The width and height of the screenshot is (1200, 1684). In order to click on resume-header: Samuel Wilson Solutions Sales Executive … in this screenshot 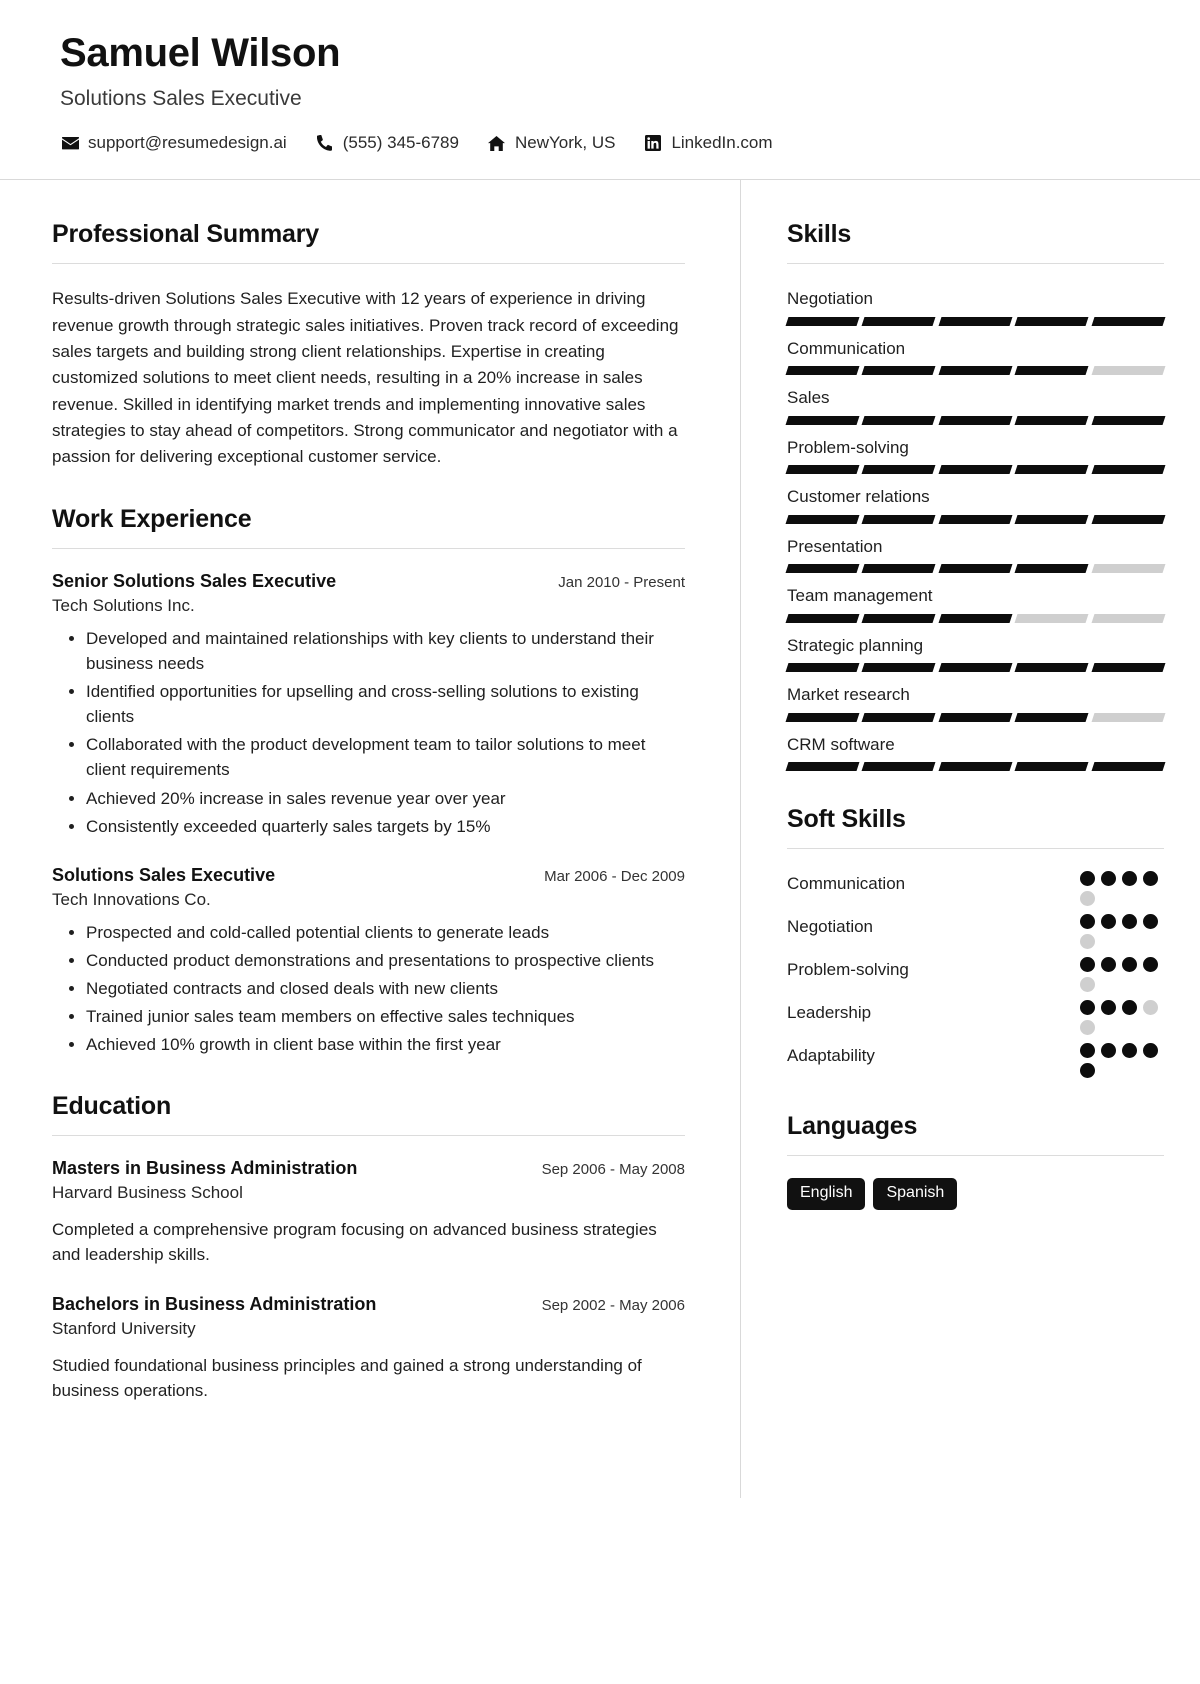, I will do `click(600, 90)`.